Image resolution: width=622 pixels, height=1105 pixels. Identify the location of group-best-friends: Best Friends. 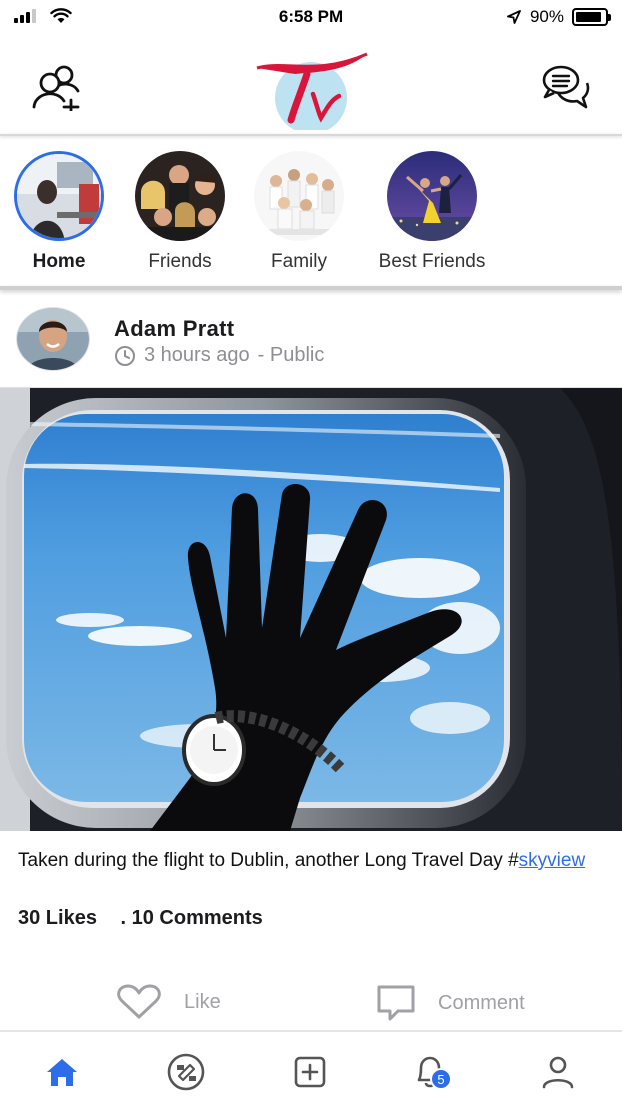
(432, 212).